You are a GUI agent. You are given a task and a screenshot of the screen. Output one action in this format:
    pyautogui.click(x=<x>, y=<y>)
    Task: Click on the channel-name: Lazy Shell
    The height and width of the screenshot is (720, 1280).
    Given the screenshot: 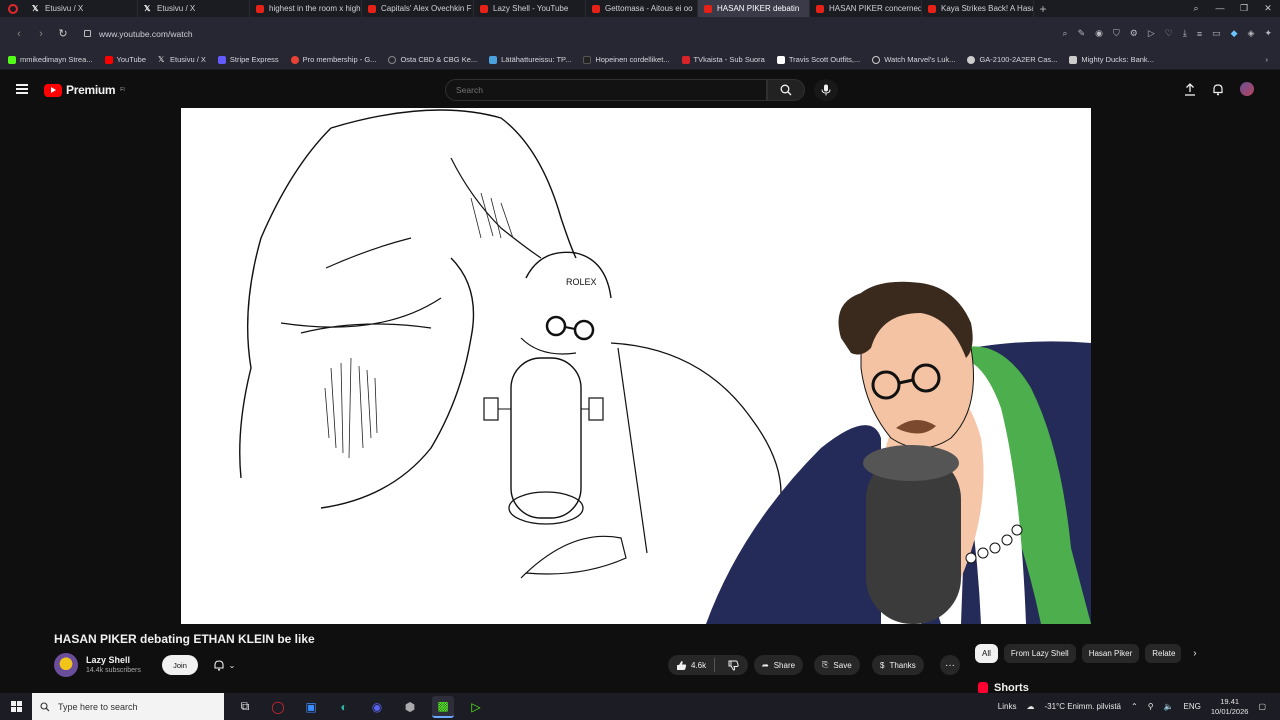 What is the action you would take?
    pyautogui.click(x=108, y=660)
    